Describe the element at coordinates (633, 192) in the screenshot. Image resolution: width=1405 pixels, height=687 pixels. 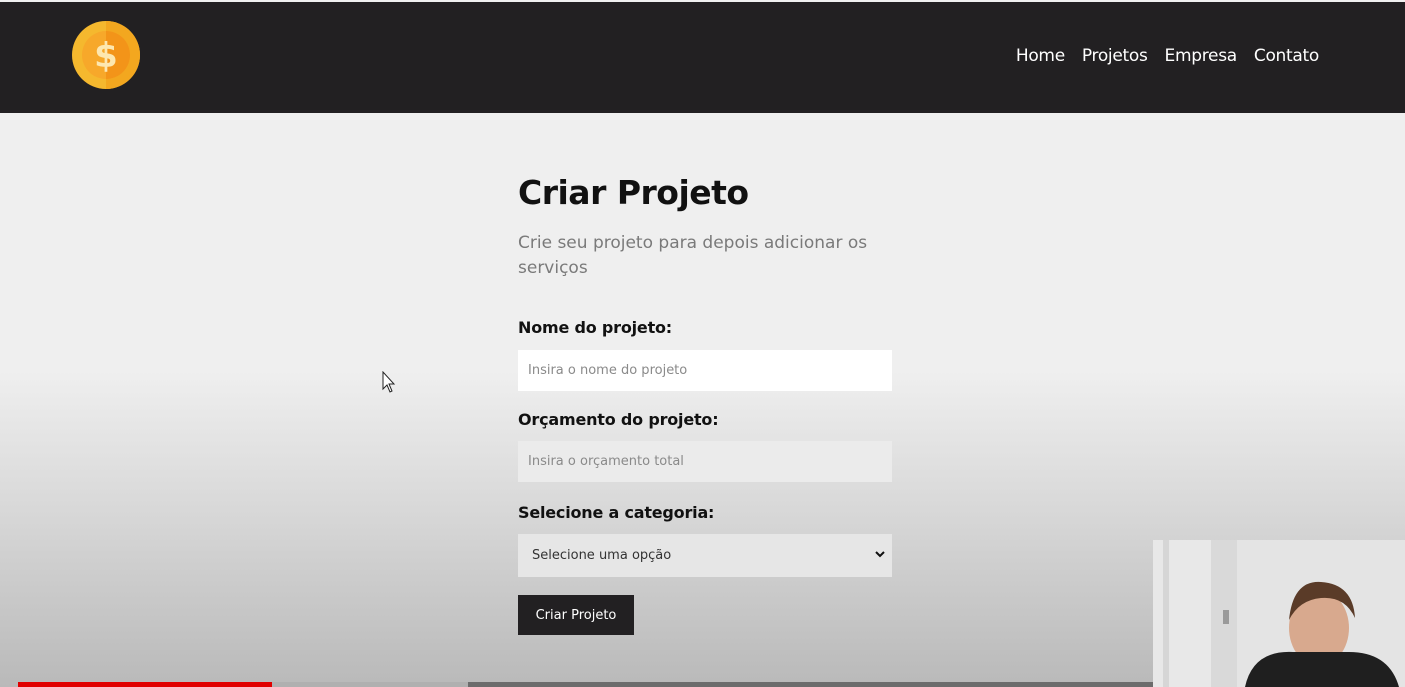
I see `page-title: Criar Projeto` at that location.